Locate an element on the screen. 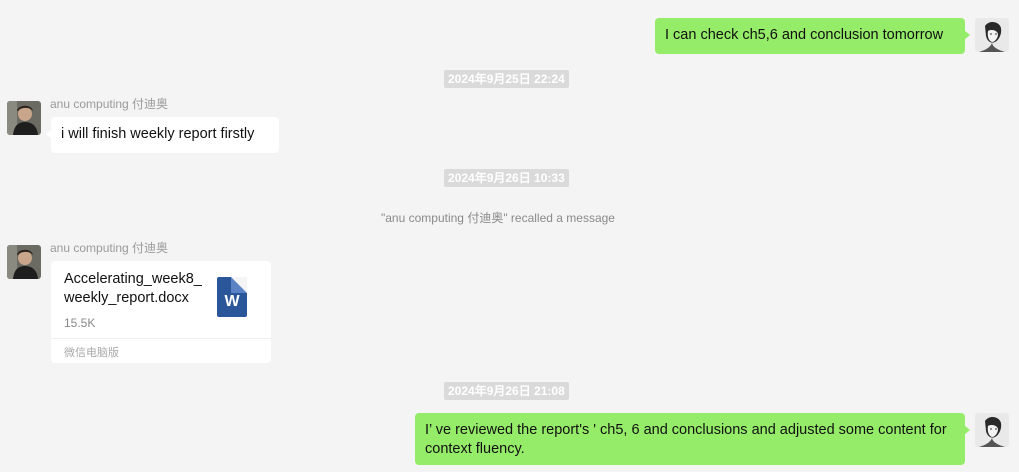 The width and height of the screenshot is (1019, 472). file-size: 15.5K is located at coordinates (80, 323).